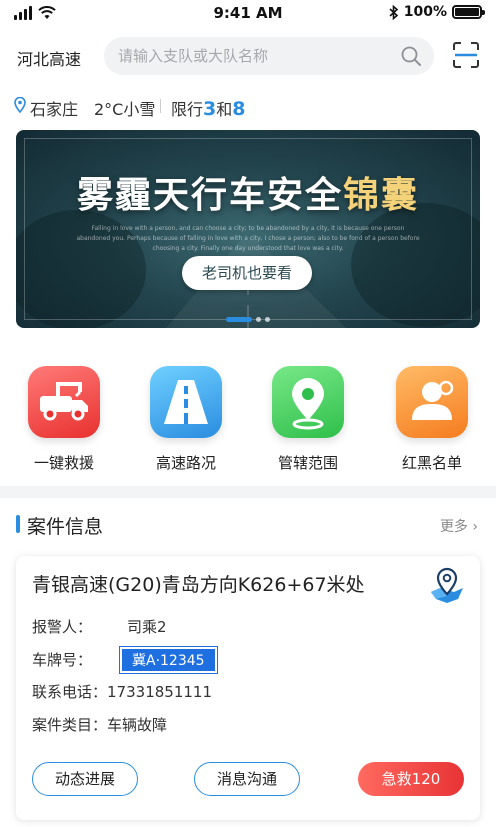  I want to click on phone-label: 联系电话：, so click(70, 692).